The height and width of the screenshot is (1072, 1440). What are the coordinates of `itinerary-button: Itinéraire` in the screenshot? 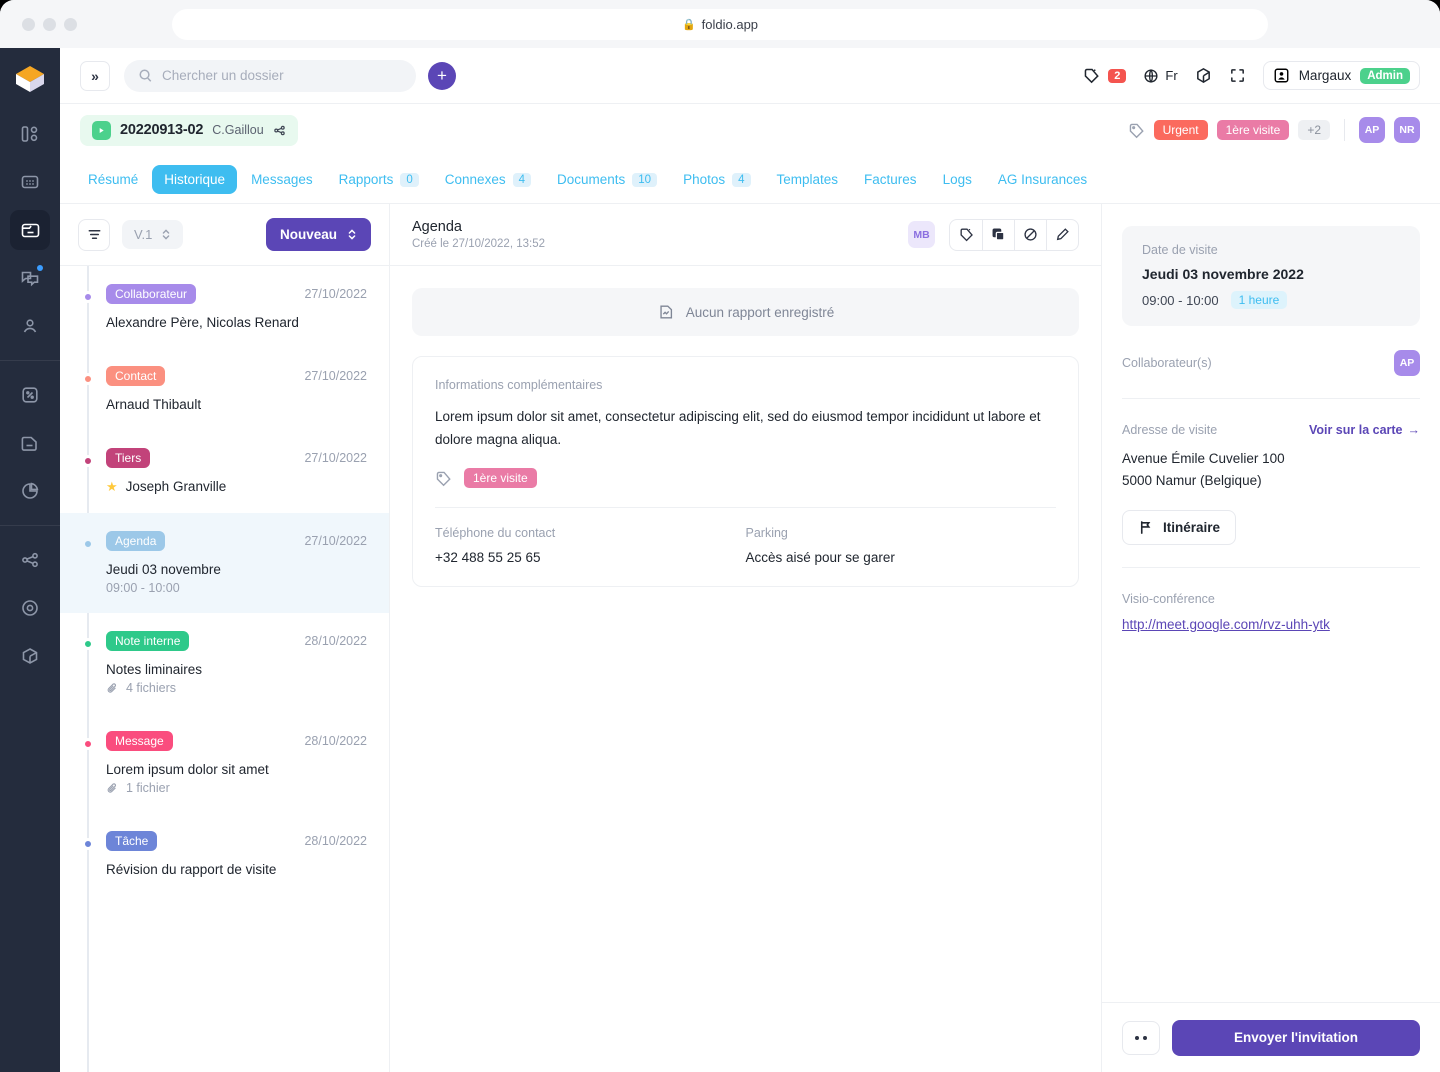 It's located at (1179, 528).